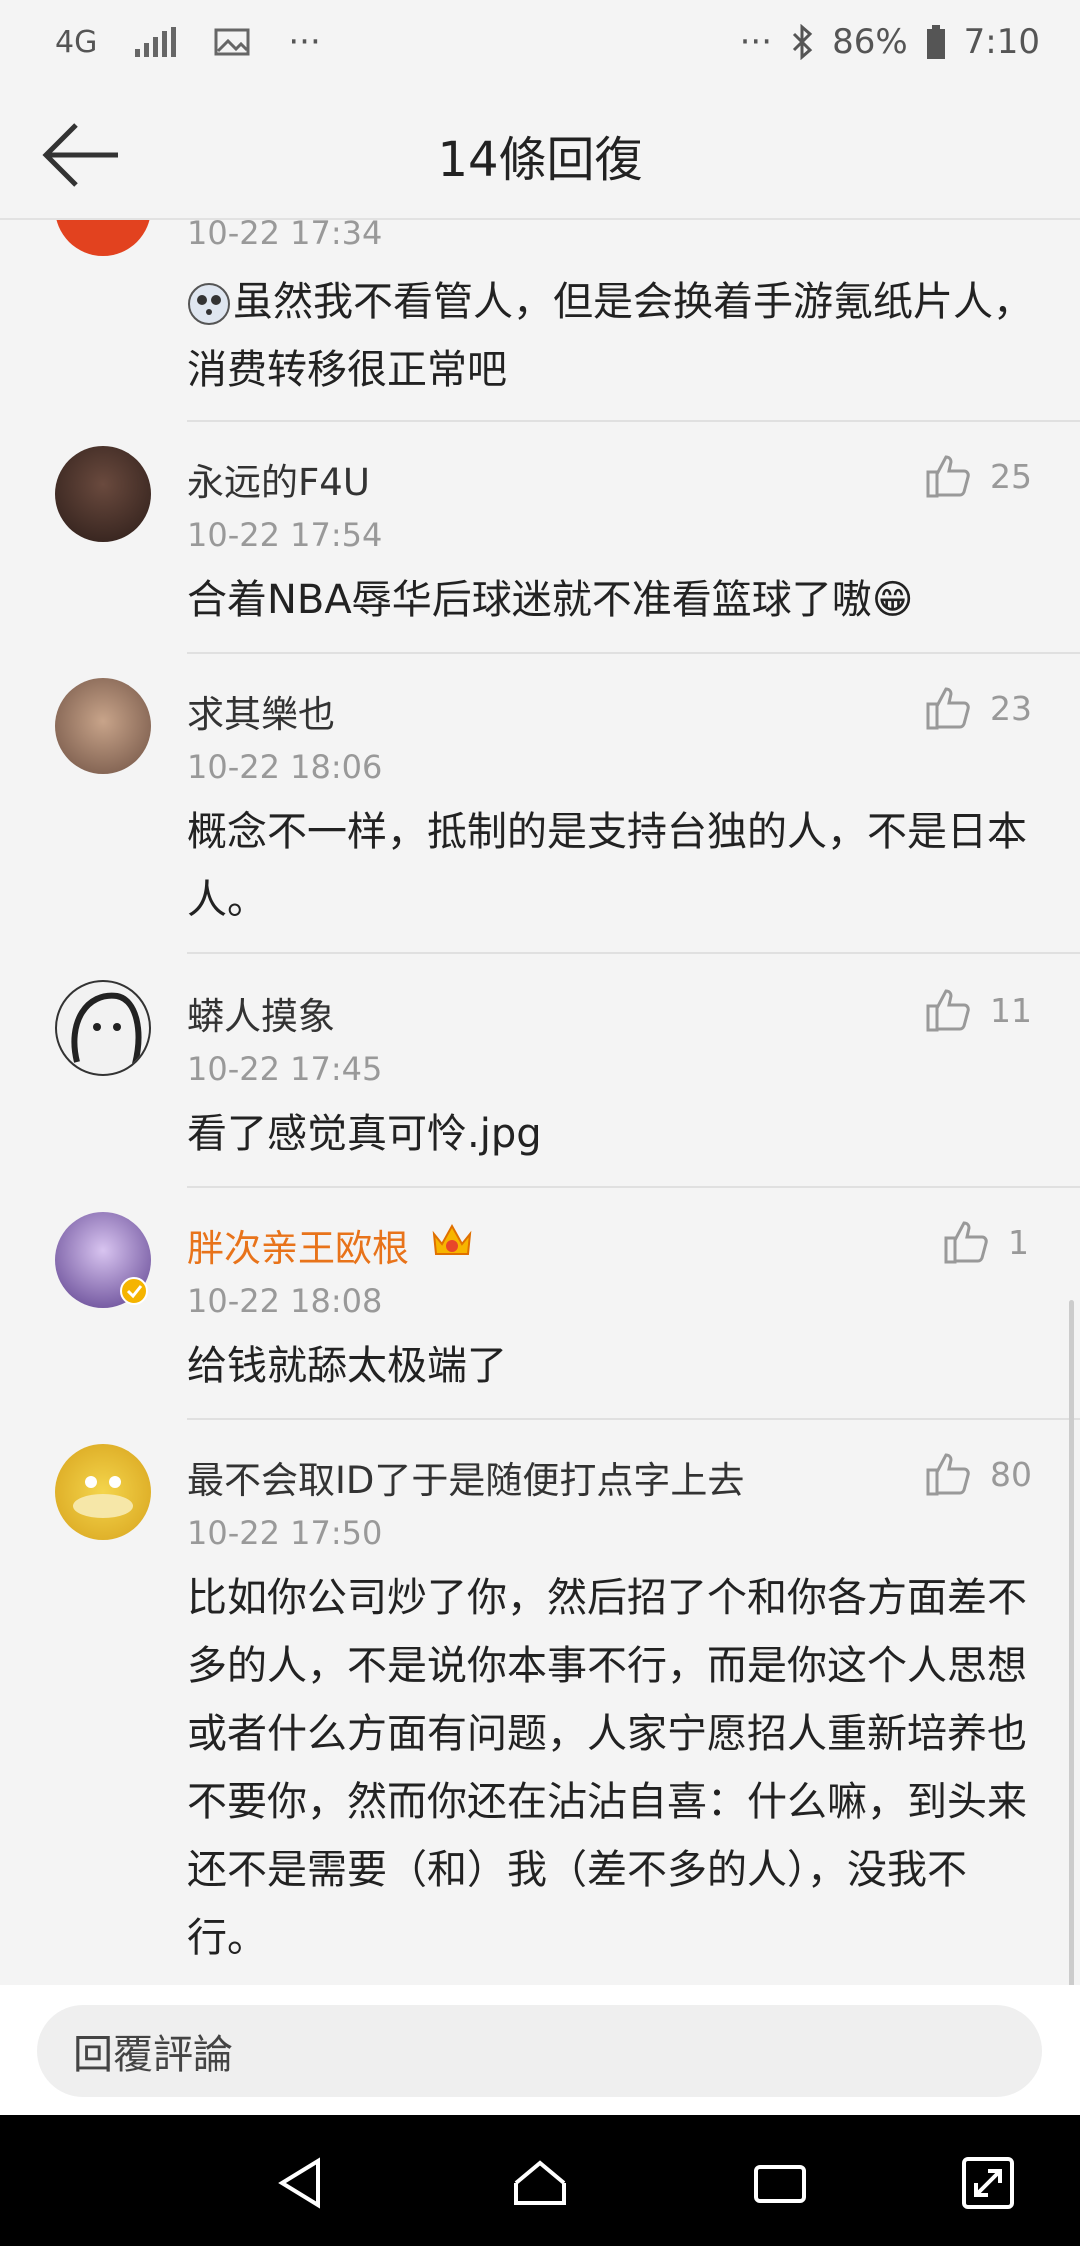 This screenshot has height=2246, width=1080. Describe the element at coordinates (76, 42) in the screenshot. I see `network-indicator: 4G` at that location.